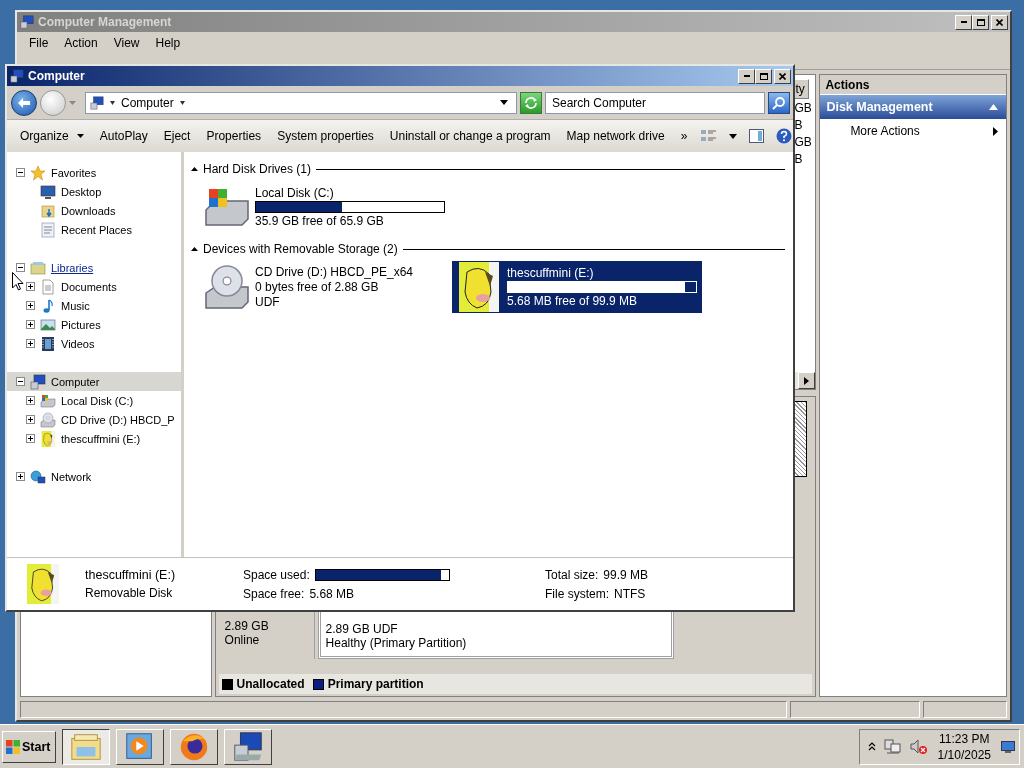 The image size is (1024, 768). I want to click on tree-item: Downloads, so click(94, 210).